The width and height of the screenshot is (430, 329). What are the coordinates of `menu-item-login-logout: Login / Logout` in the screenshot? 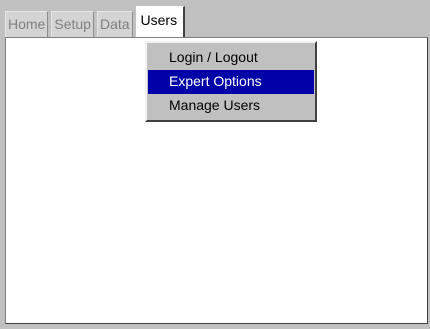 It's located at (231, 58).